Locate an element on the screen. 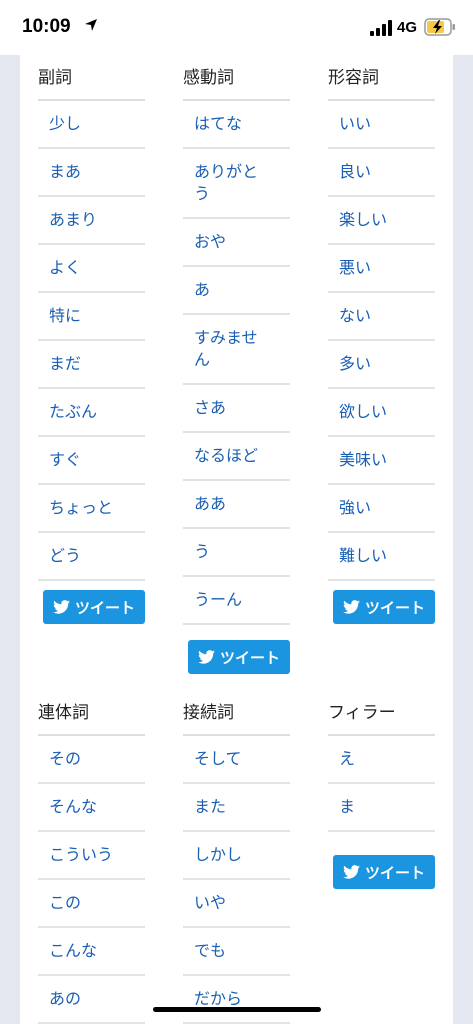  home-indicator is located at coordinates (237, 1009).